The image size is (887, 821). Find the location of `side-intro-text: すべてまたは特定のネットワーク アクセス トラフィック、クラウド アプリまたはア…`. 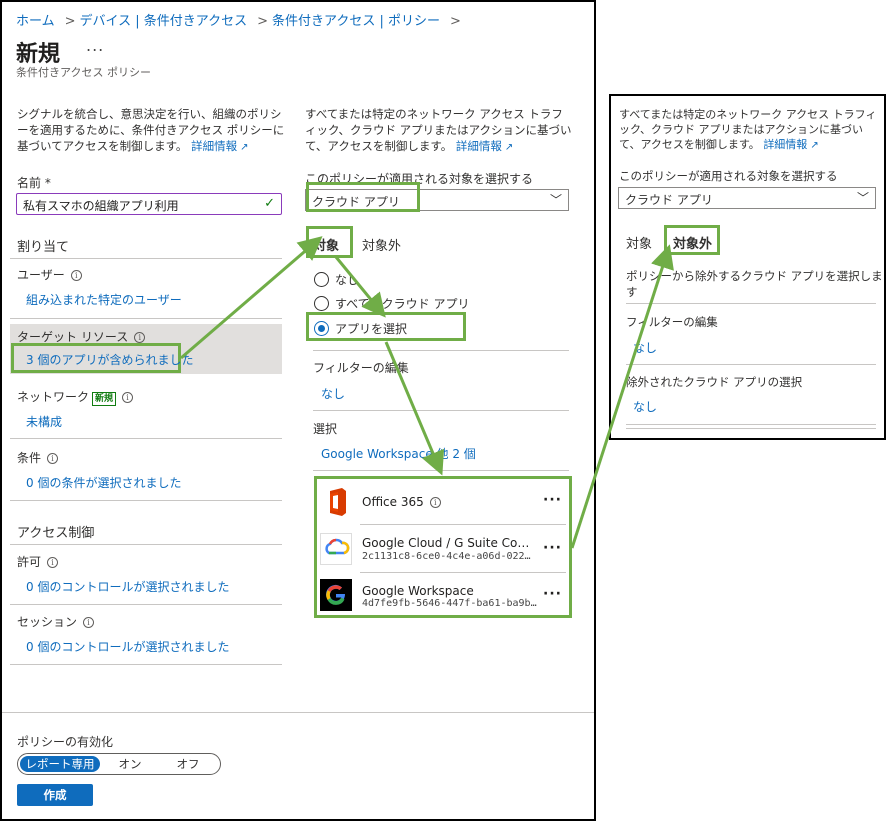

side-intro-text: すべてまたは特定のネットワーク アクセス トラフィック、クラウド アプリまたはア… is located at coordinates (748, 129).